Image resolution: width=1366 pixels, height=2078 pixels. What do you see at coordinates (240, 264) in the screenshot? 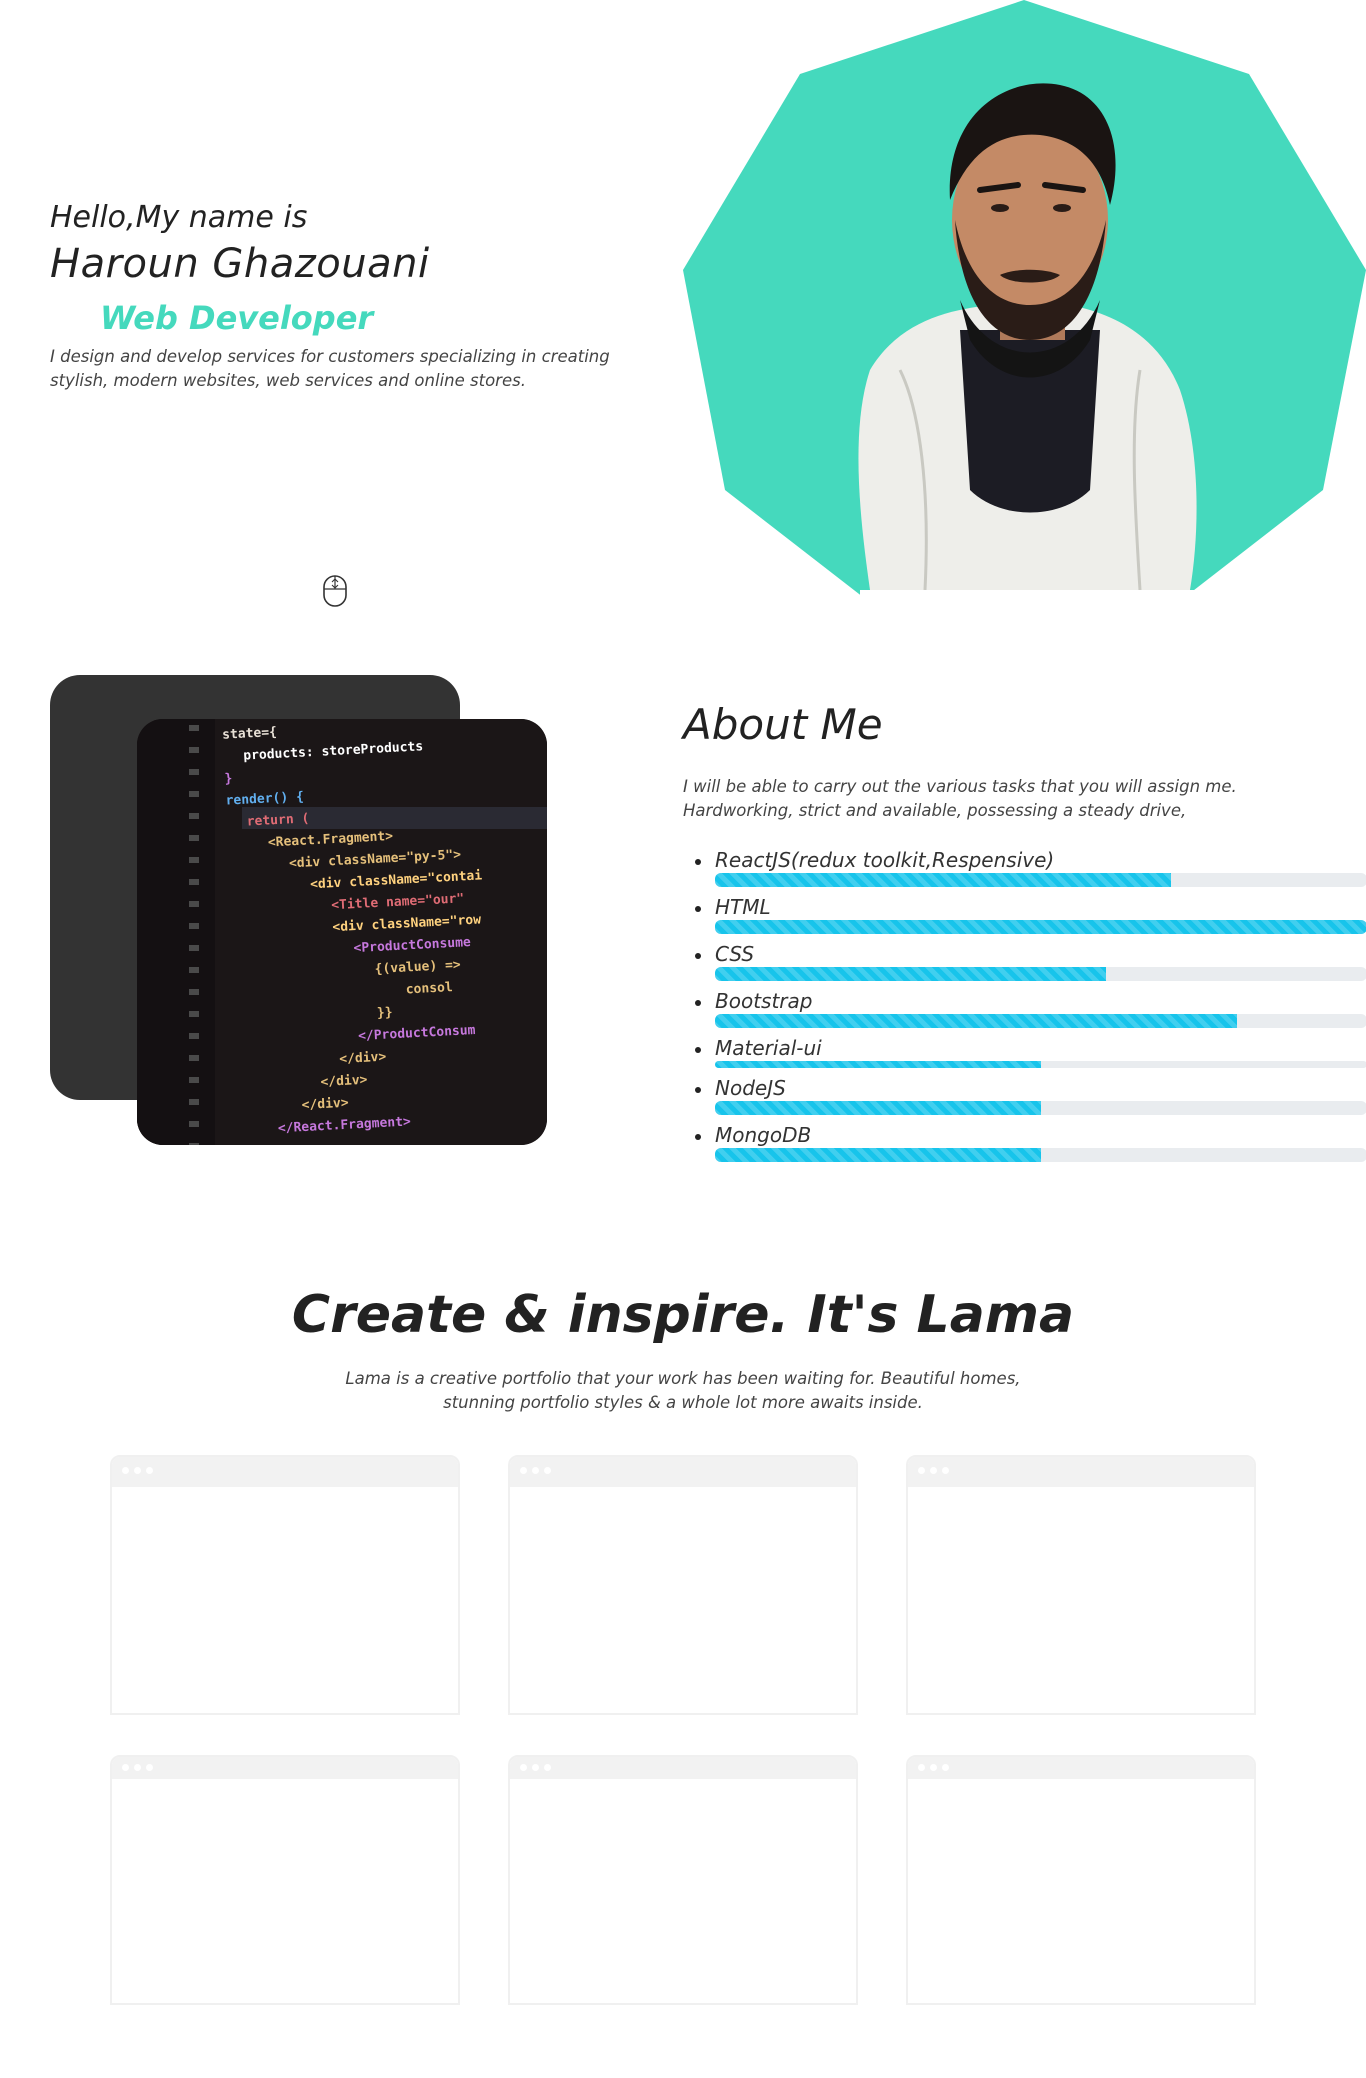
I see `hero-name: Haroun Ghazouani` at bounding box center [240, 264].